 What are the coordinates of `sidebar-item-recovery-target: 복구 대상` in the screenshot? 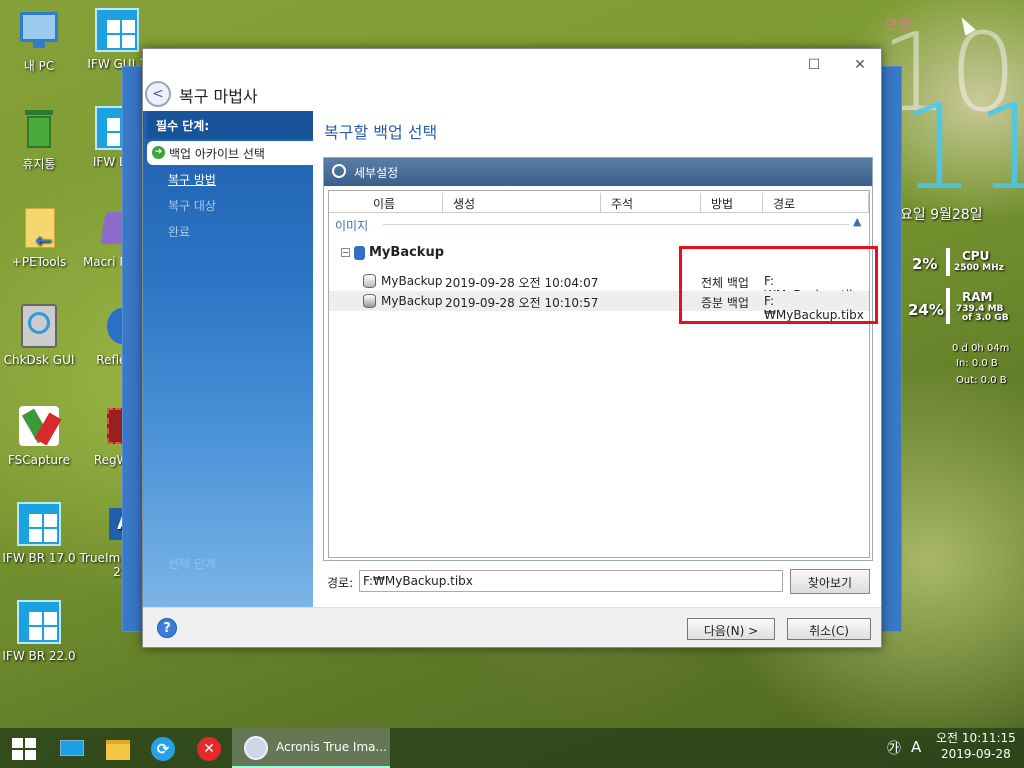 It's located at (192, 206).